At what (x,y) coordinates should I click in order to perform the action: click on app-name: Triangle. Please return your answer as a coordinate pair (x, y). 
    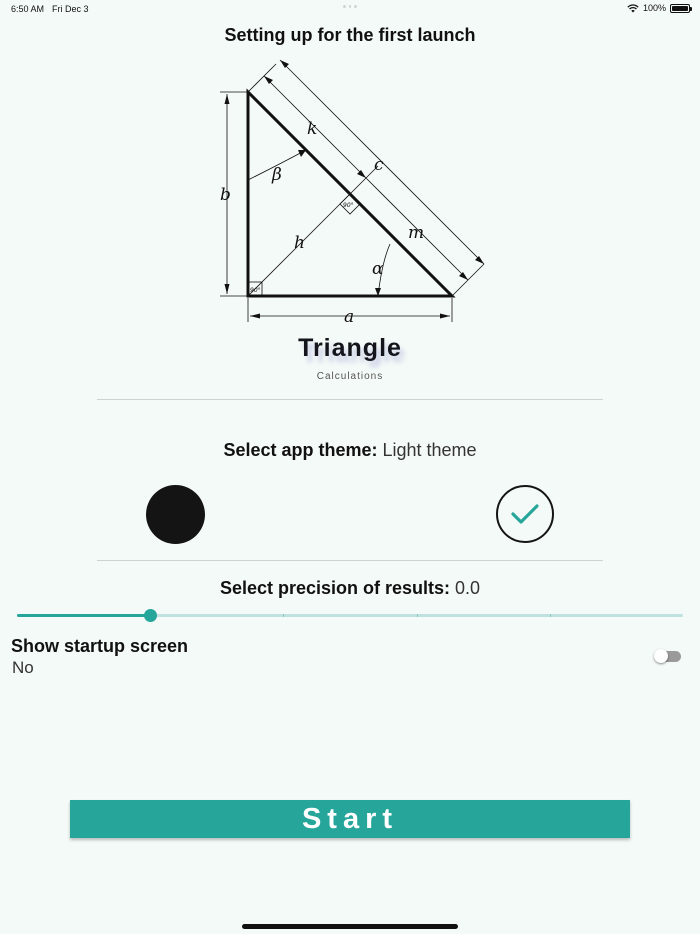
    Looking at the image, I should click on (350, 348).